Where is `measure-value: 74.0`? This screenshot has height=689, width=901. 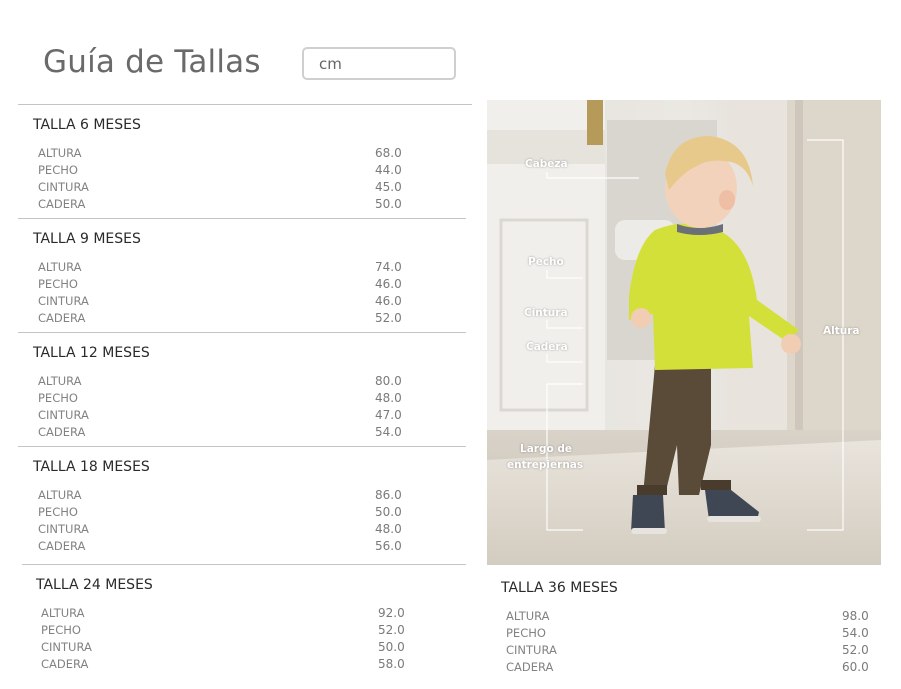 measure-value: 74.0 is located at coordinates (388, 267).